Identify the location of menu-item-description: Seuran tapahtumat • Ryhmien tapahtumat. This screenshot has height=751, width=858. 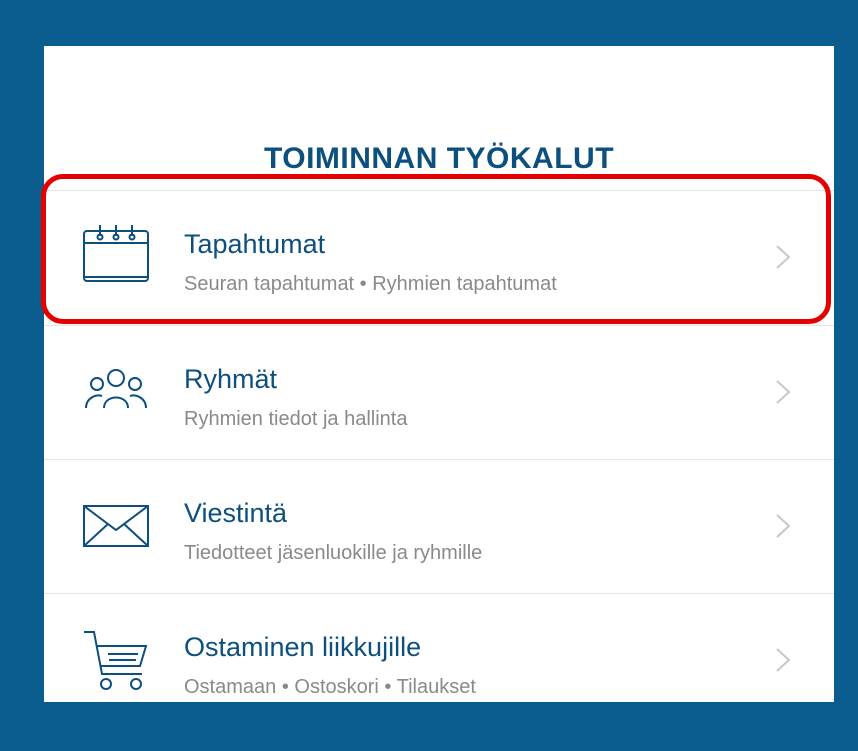
(370, 284).